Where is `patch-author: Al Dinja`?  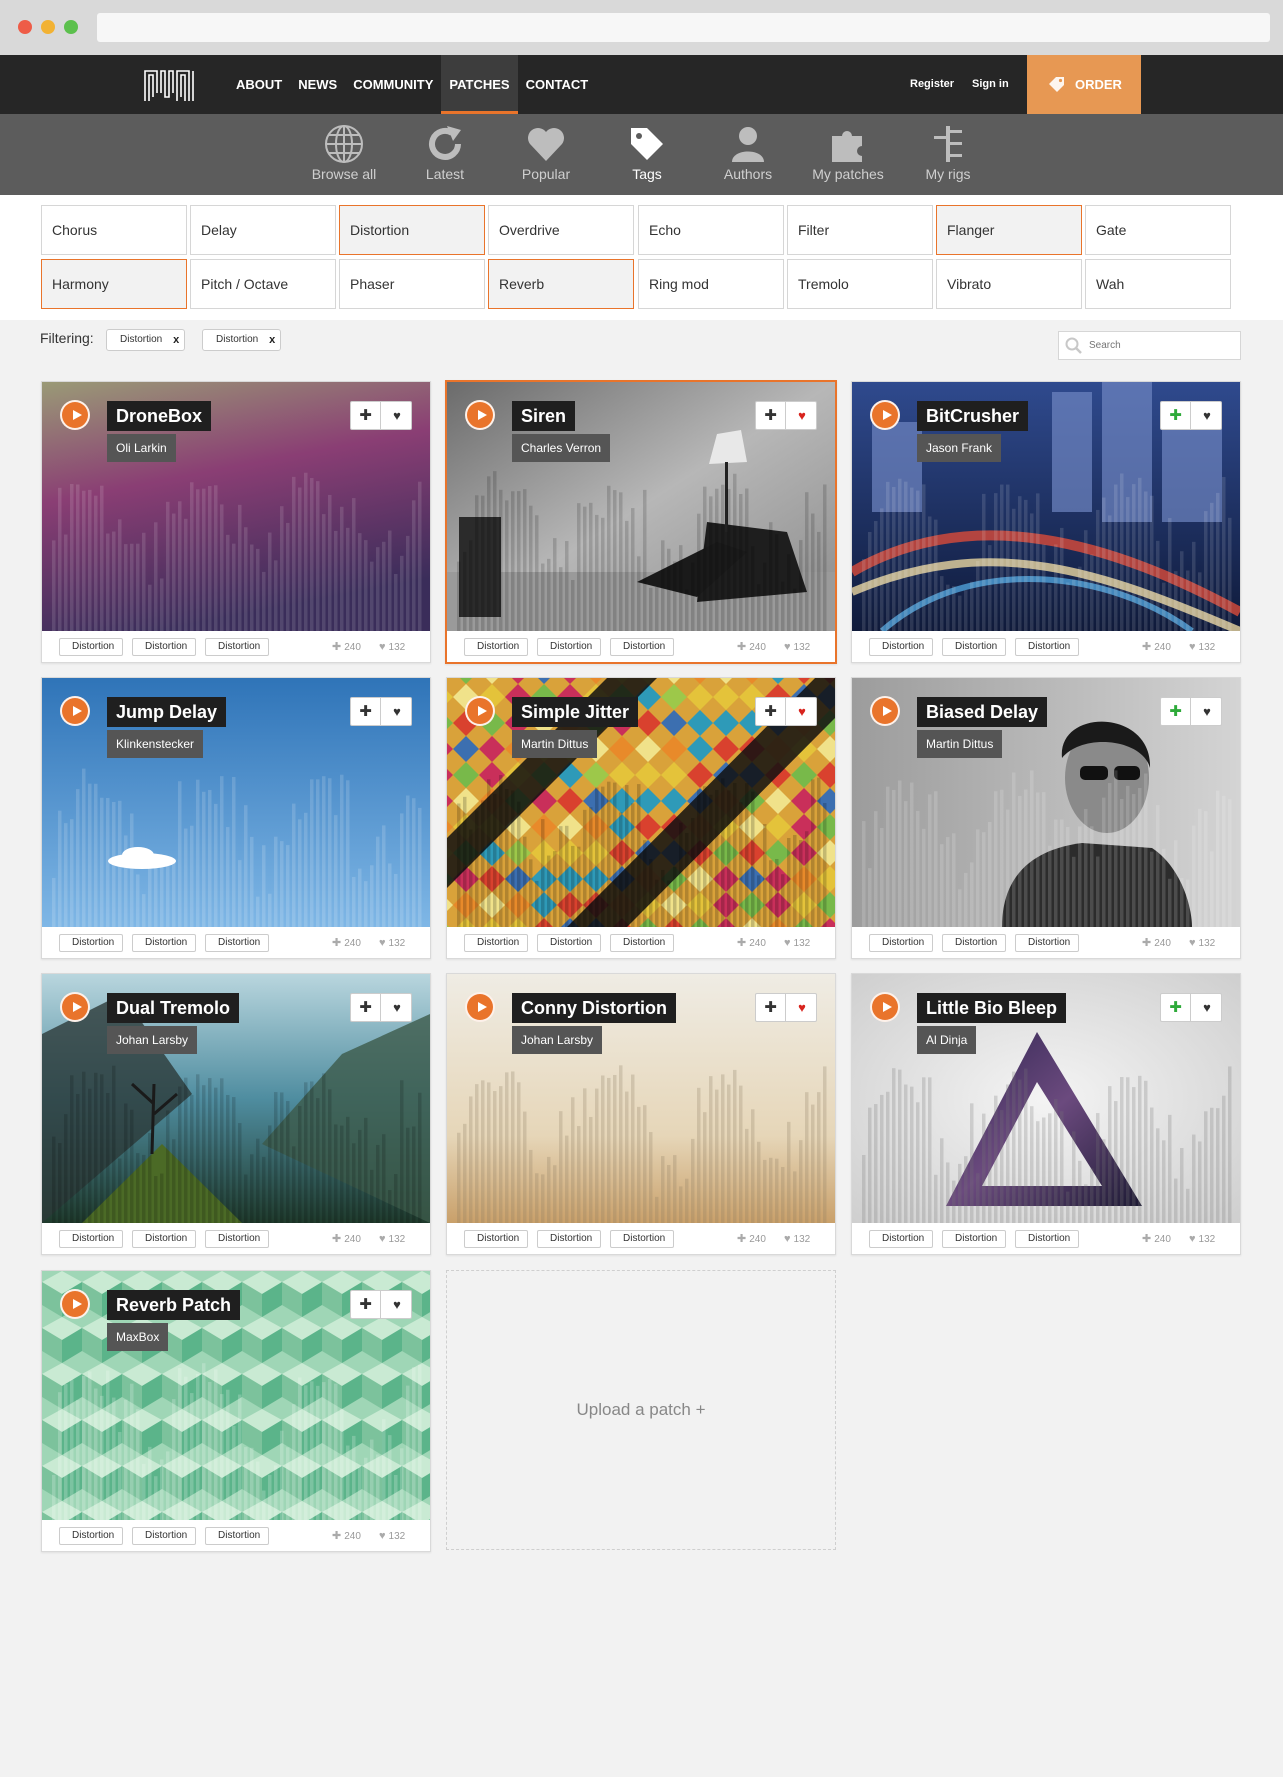
patch-author: Al Dinja is located at coordinates (947, 1040).